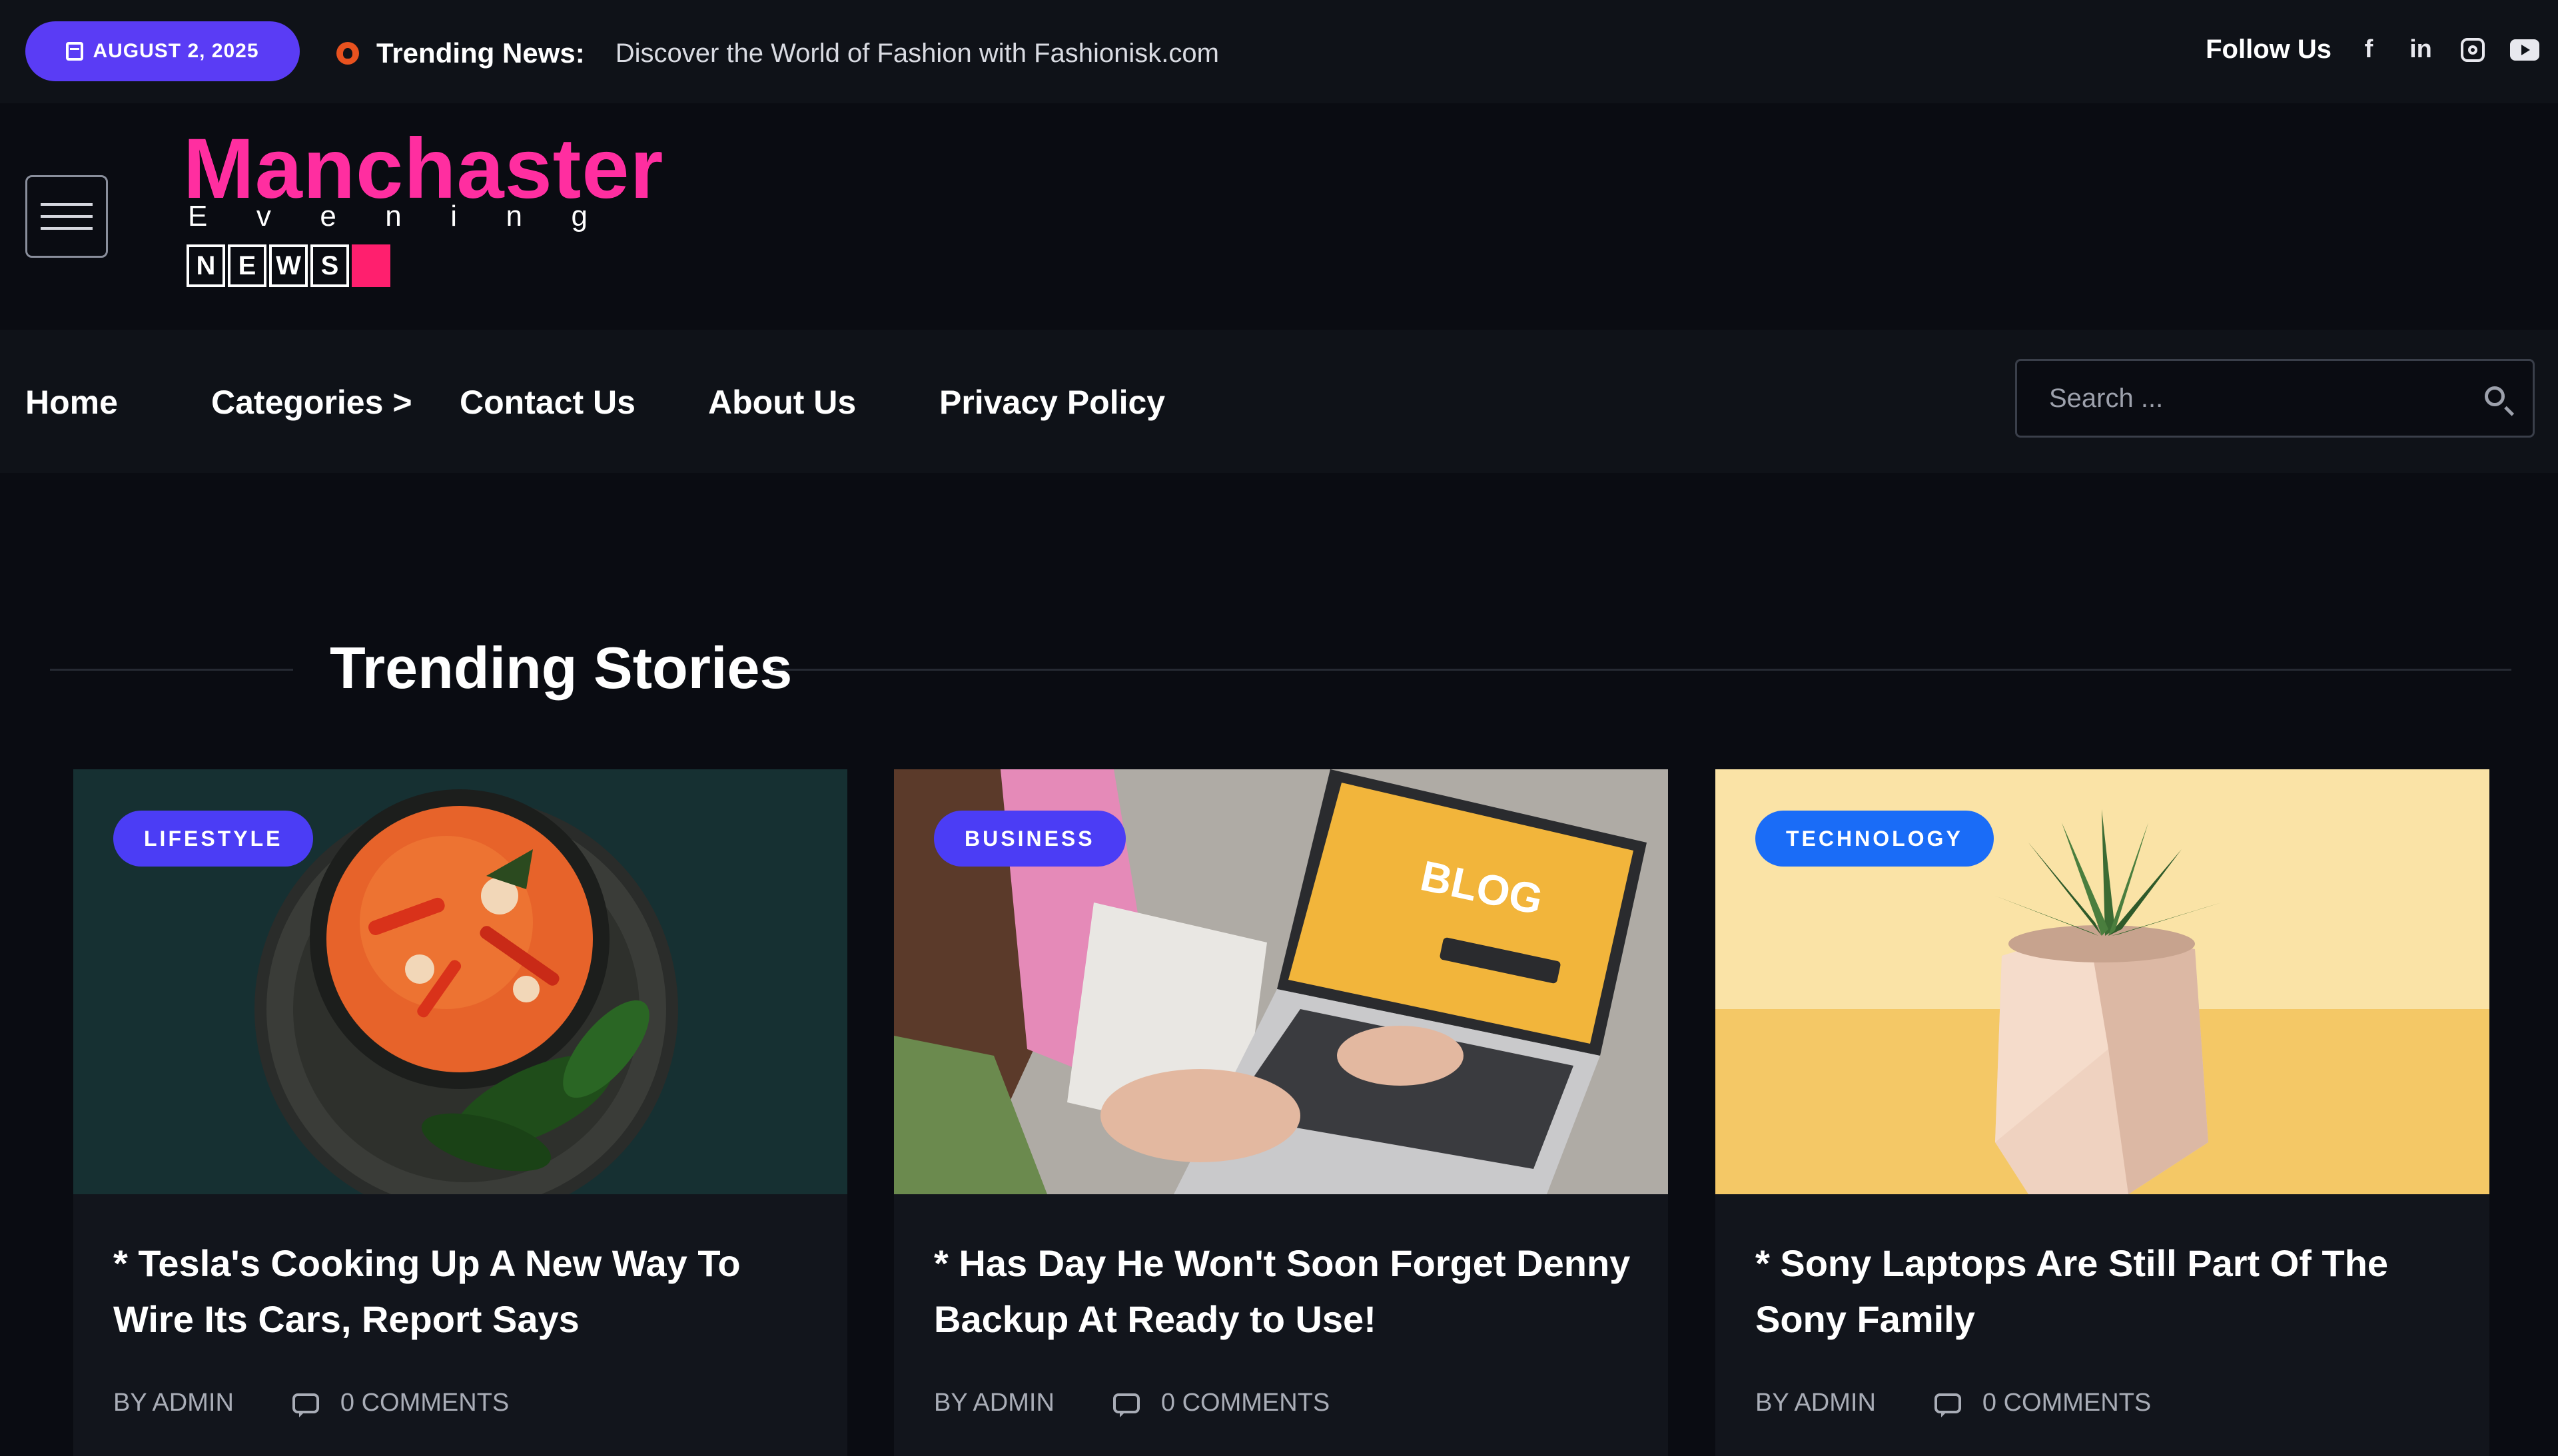 The width and height of the screenshot is (2558, 1456). Describe the element at coordinates (2269, 50) in the screenshot. I see `follow-us-label: Follow Us` at that location.